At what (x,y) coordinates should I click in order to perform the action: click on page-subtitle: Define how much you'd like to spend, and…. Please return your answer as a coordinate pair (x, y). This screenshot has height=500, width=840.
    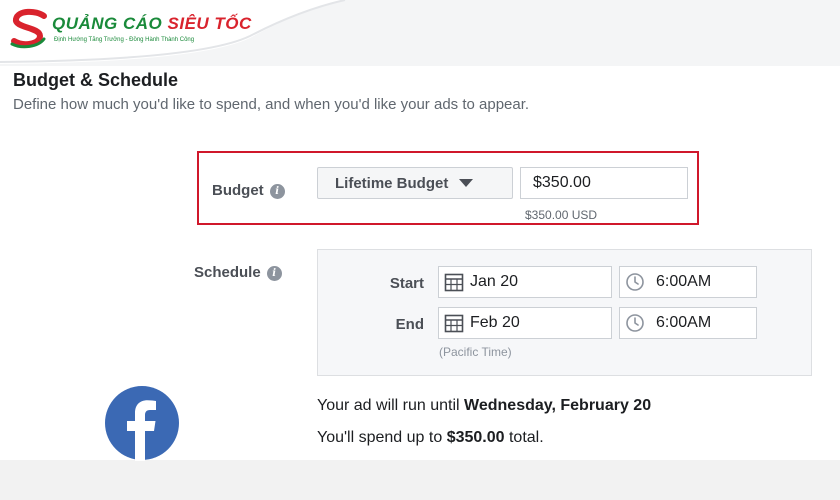
    Looking at the image, I should click on (271, 104).